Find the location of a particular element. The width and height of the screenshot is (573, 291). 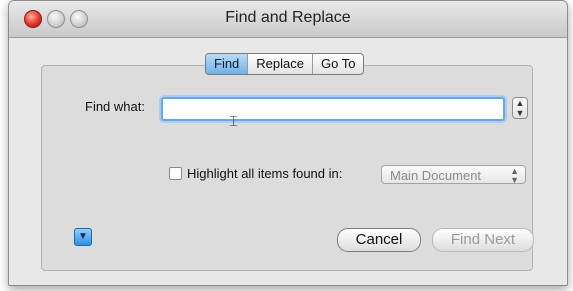

find-what-label: Find what: is located at coordinates (115, 106).